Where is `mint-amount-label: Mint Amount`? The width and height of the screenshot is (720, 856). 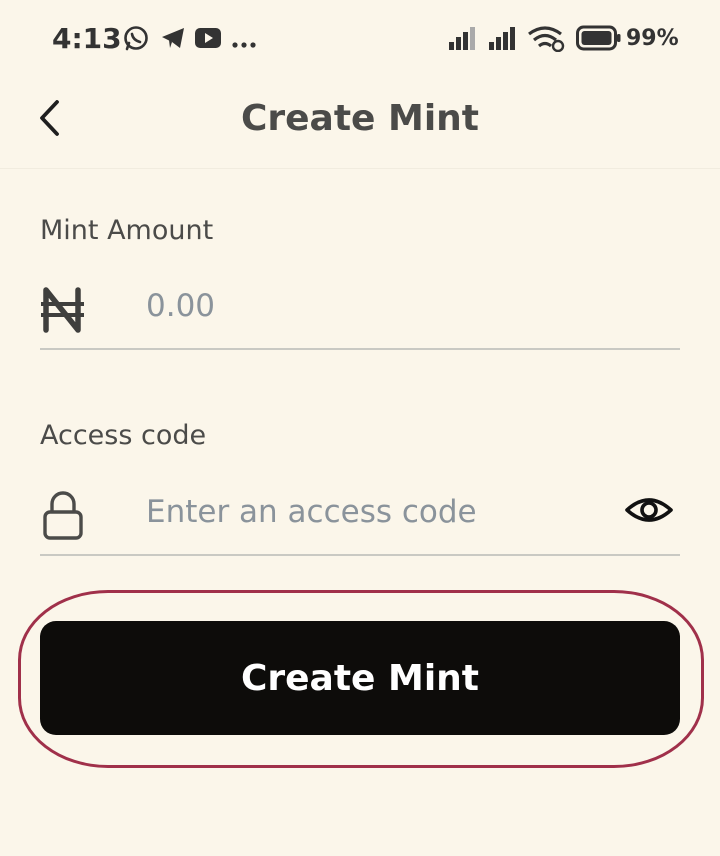
mint-amount-label: Mint Amount is located at coordinates (127, 230).